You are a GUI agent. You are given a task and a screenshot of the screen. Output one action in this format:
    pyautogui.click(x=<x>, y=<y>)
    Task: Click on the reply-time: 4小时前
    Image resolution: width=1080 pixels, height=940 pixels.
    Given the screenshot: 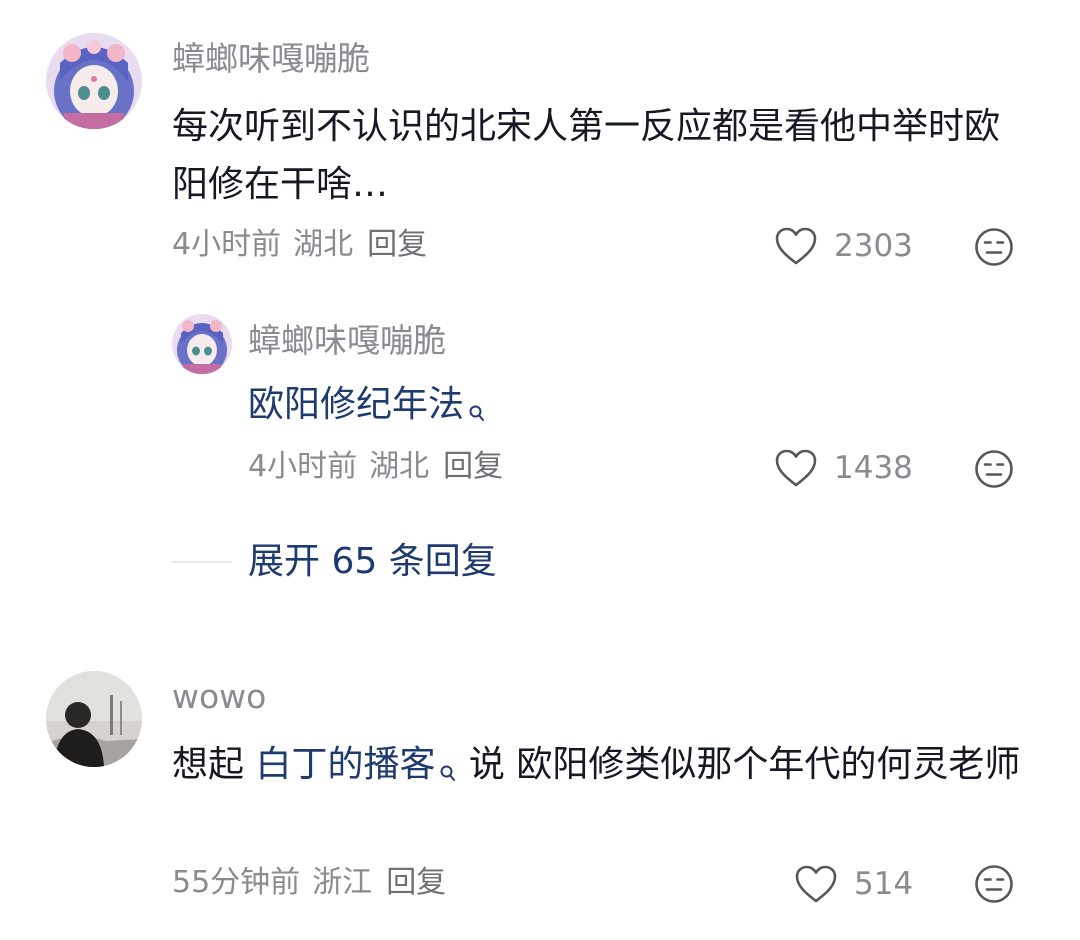 What is the action you would take?
    pyautogui.click(x=303, y=466)
    